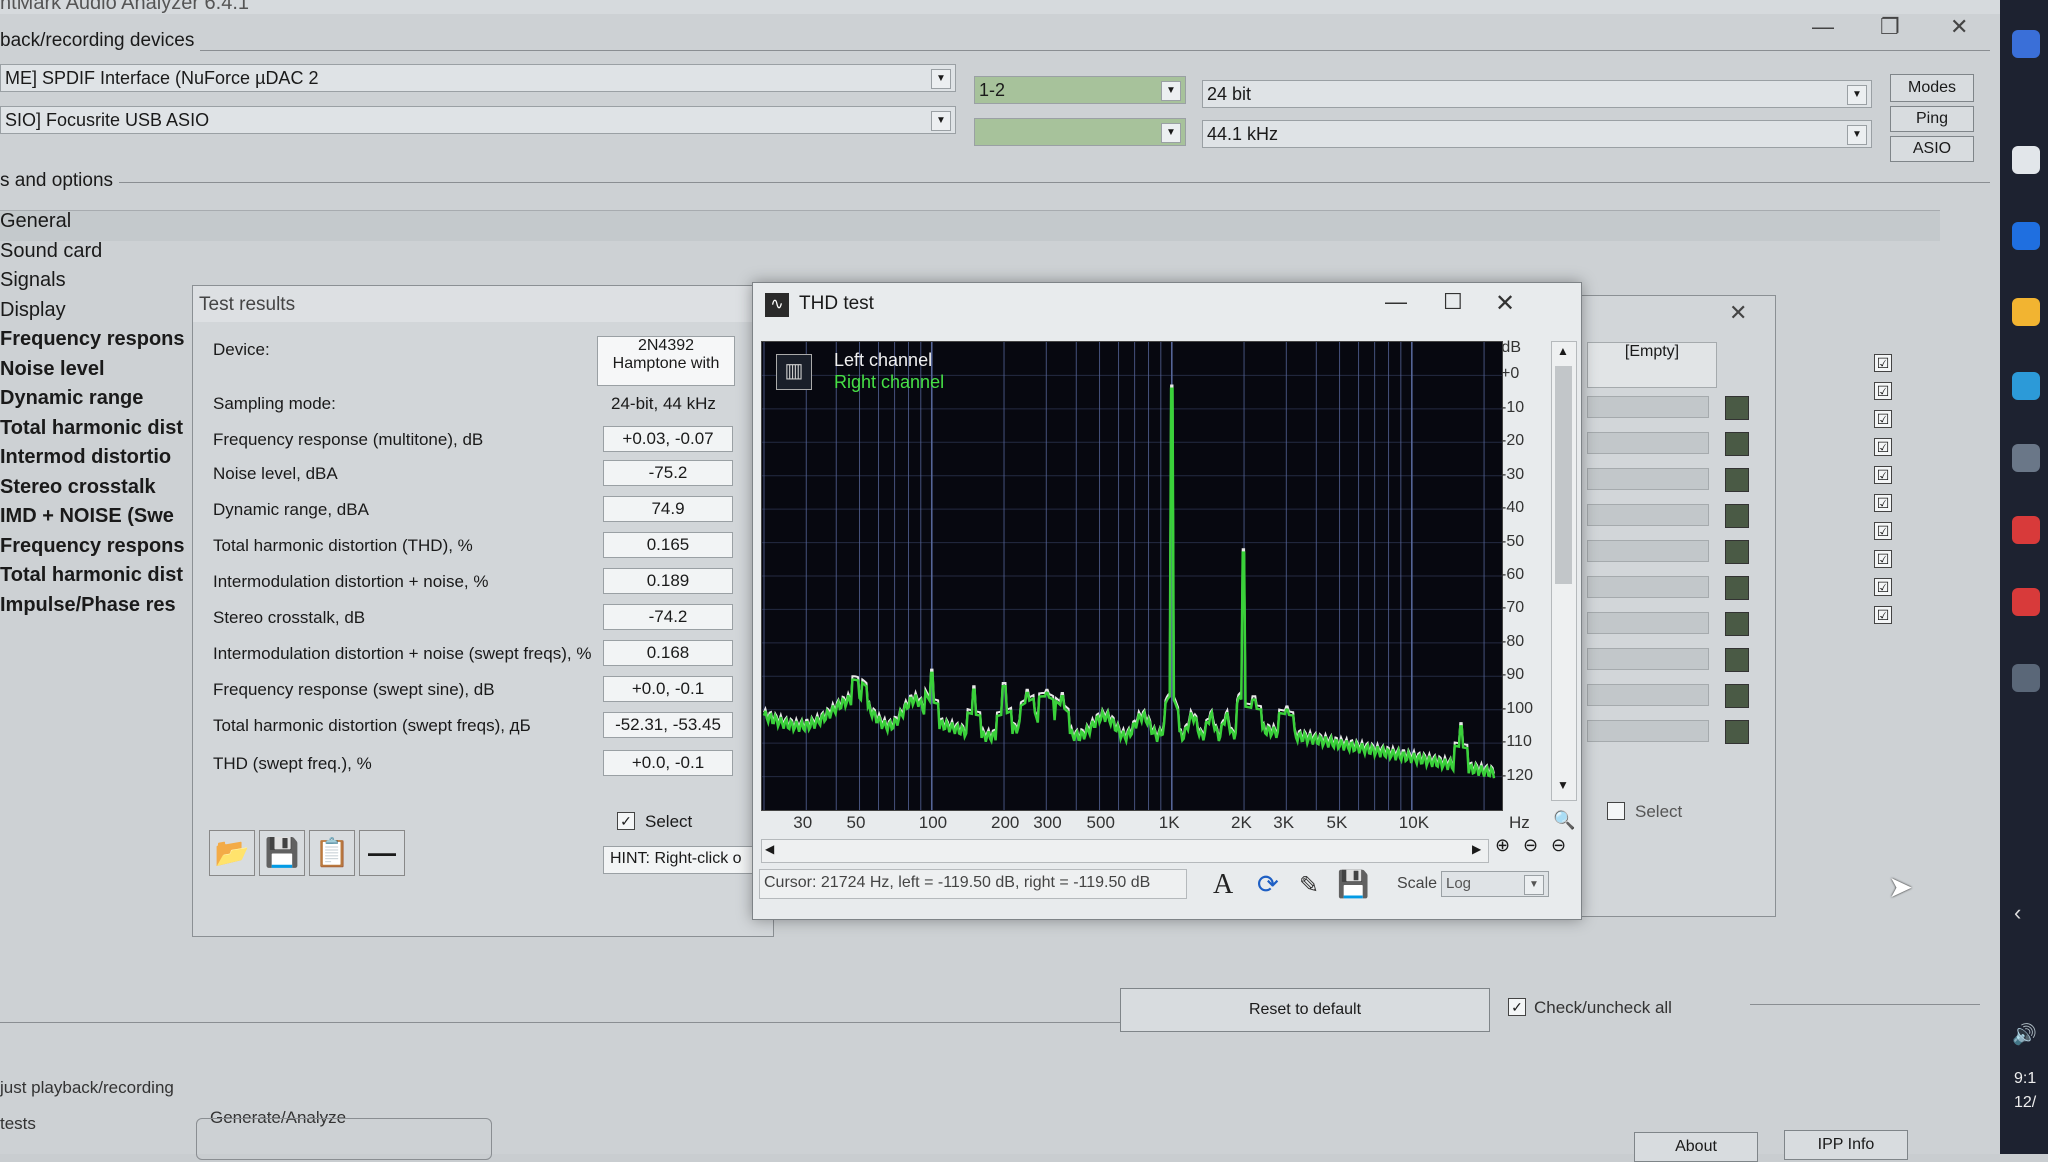 This screenshot has height=1162, width=2048. I want to click on close-icon: ✕, so click(1738, 313).